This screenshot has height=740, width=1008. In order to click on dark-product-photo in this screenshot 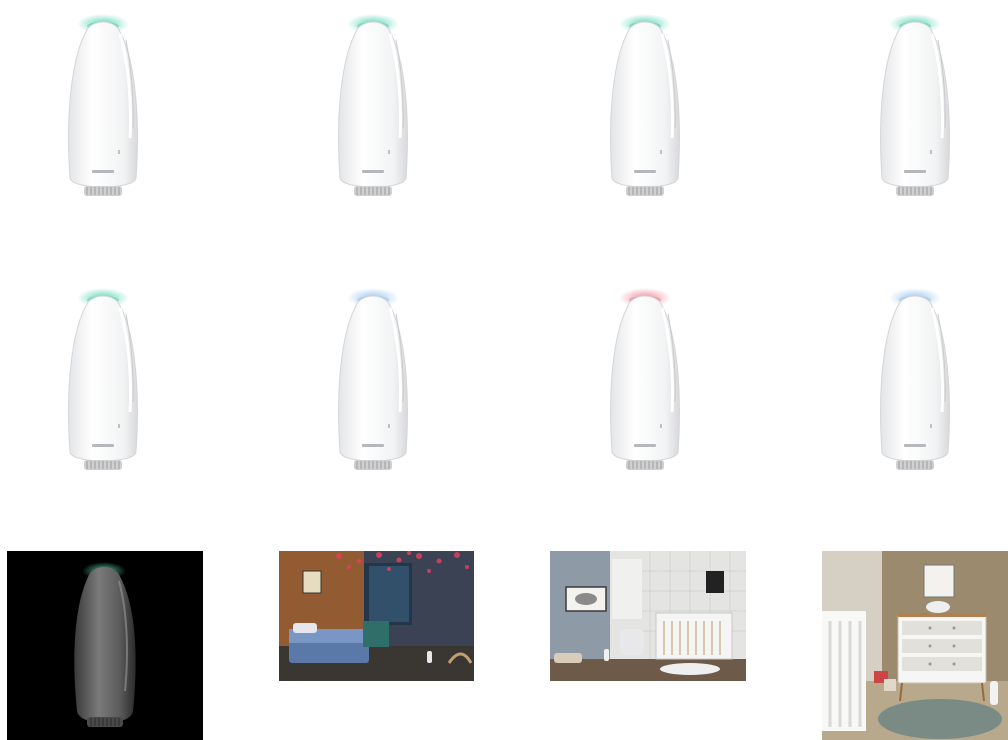, I will do `click(105, 645)`.